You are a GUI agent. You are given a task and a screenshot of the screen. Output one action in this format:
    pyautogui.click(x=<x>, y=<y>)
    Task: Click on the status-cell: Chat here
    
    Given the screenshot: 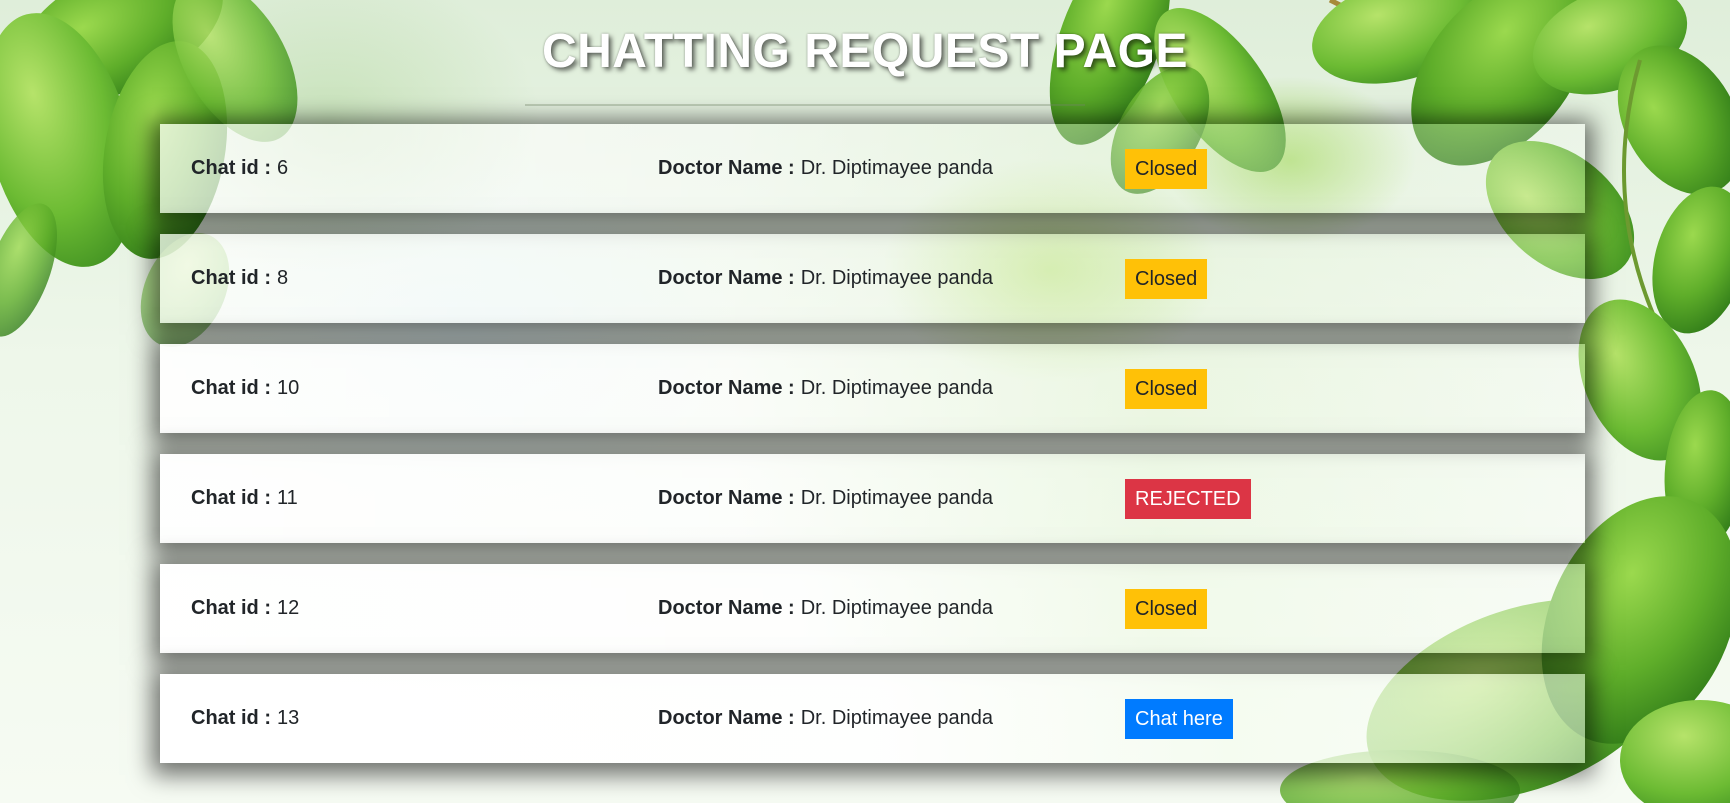 What is the action you would take?
    pyautogui.click(x=1179, y=718)
    